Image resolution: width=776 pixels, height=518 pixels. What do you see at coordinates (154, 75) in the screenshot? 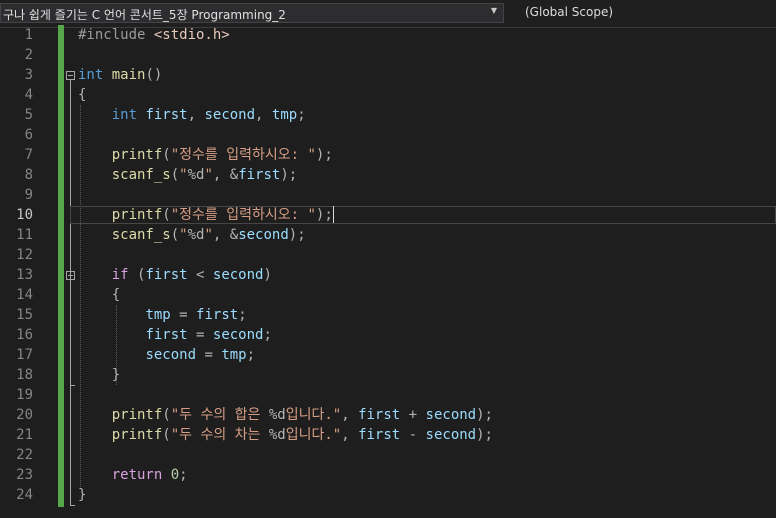
I see `code-token: ()` at bounding box center [154, 75].